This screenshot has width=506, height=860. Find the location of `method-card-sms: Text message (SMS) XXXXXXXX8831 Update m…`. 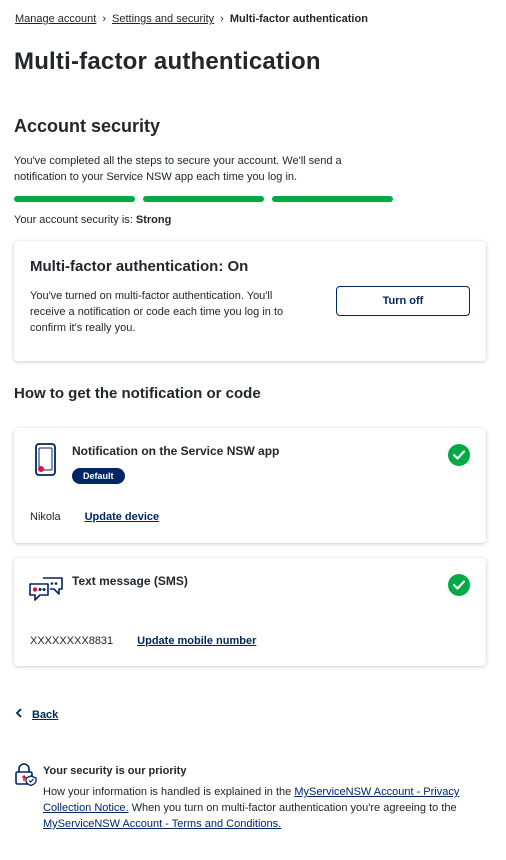

method-card-sms: Text message (SMS) XXXXXXXX8831 Update m… is located at coordinates (250, 612).